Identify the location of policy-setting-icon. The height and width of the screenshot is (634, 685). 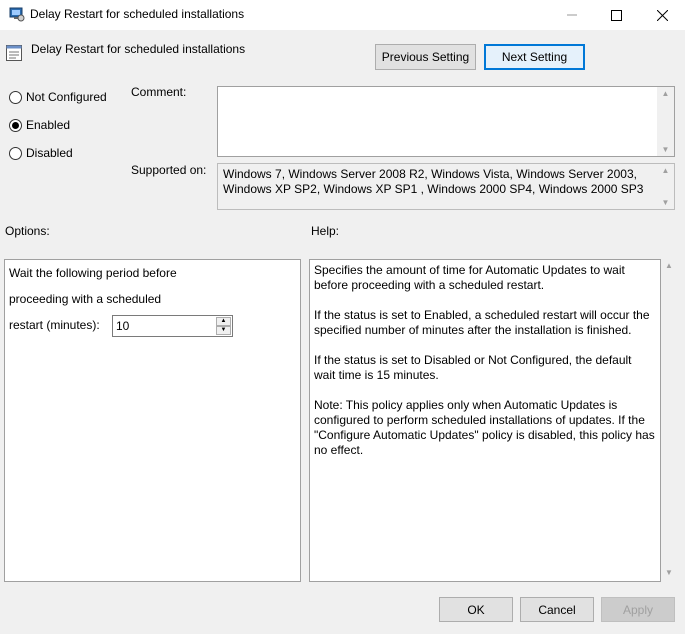
(14, 53).